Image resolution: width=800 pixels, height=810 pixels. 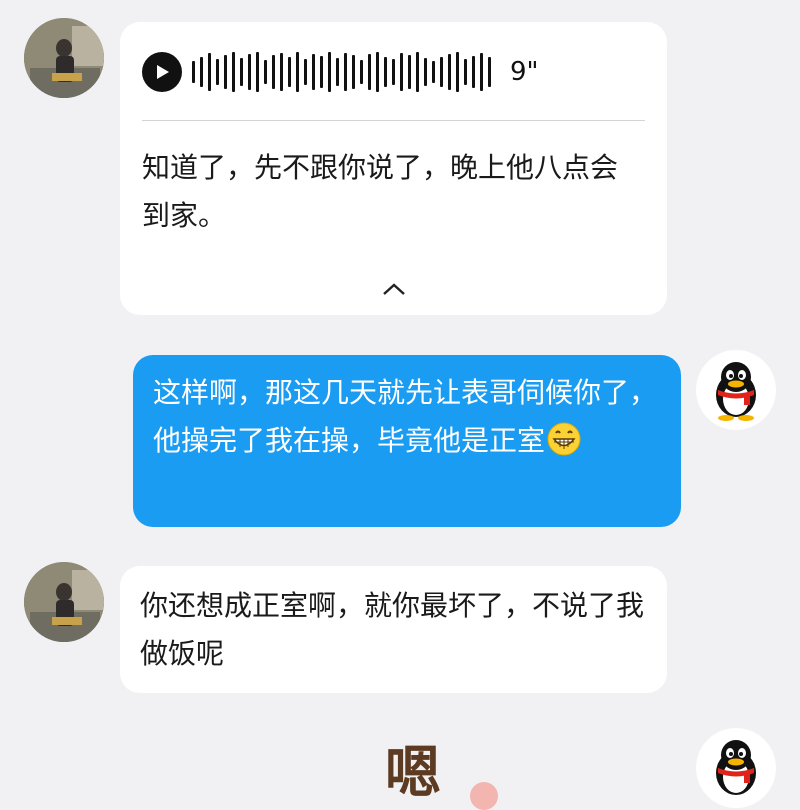 I want to click on sticker-decoration, so click(x=484, y=796).